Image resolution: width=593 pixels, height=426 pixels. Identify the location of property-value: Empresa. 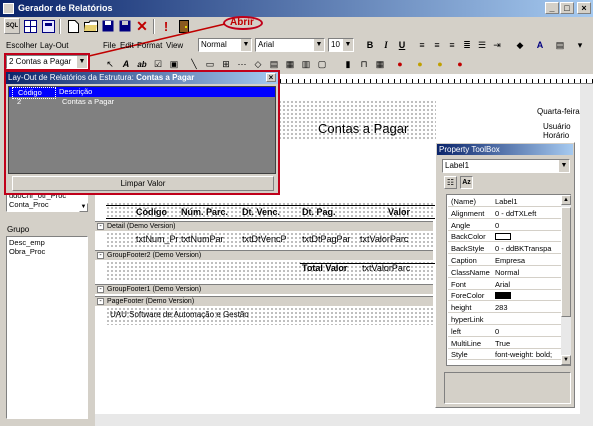
(532, 260).